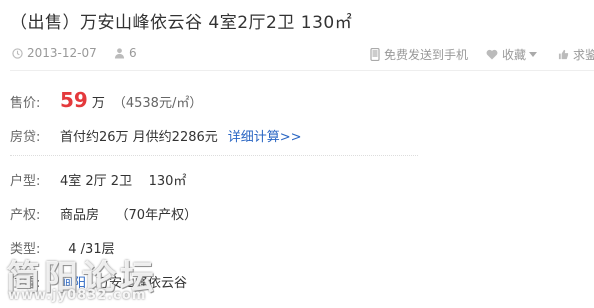 The image size is (594, 308). Describe the element at coordinates (25, 137) in the screenshot. I see `loan-label: 房贷:` at that location.